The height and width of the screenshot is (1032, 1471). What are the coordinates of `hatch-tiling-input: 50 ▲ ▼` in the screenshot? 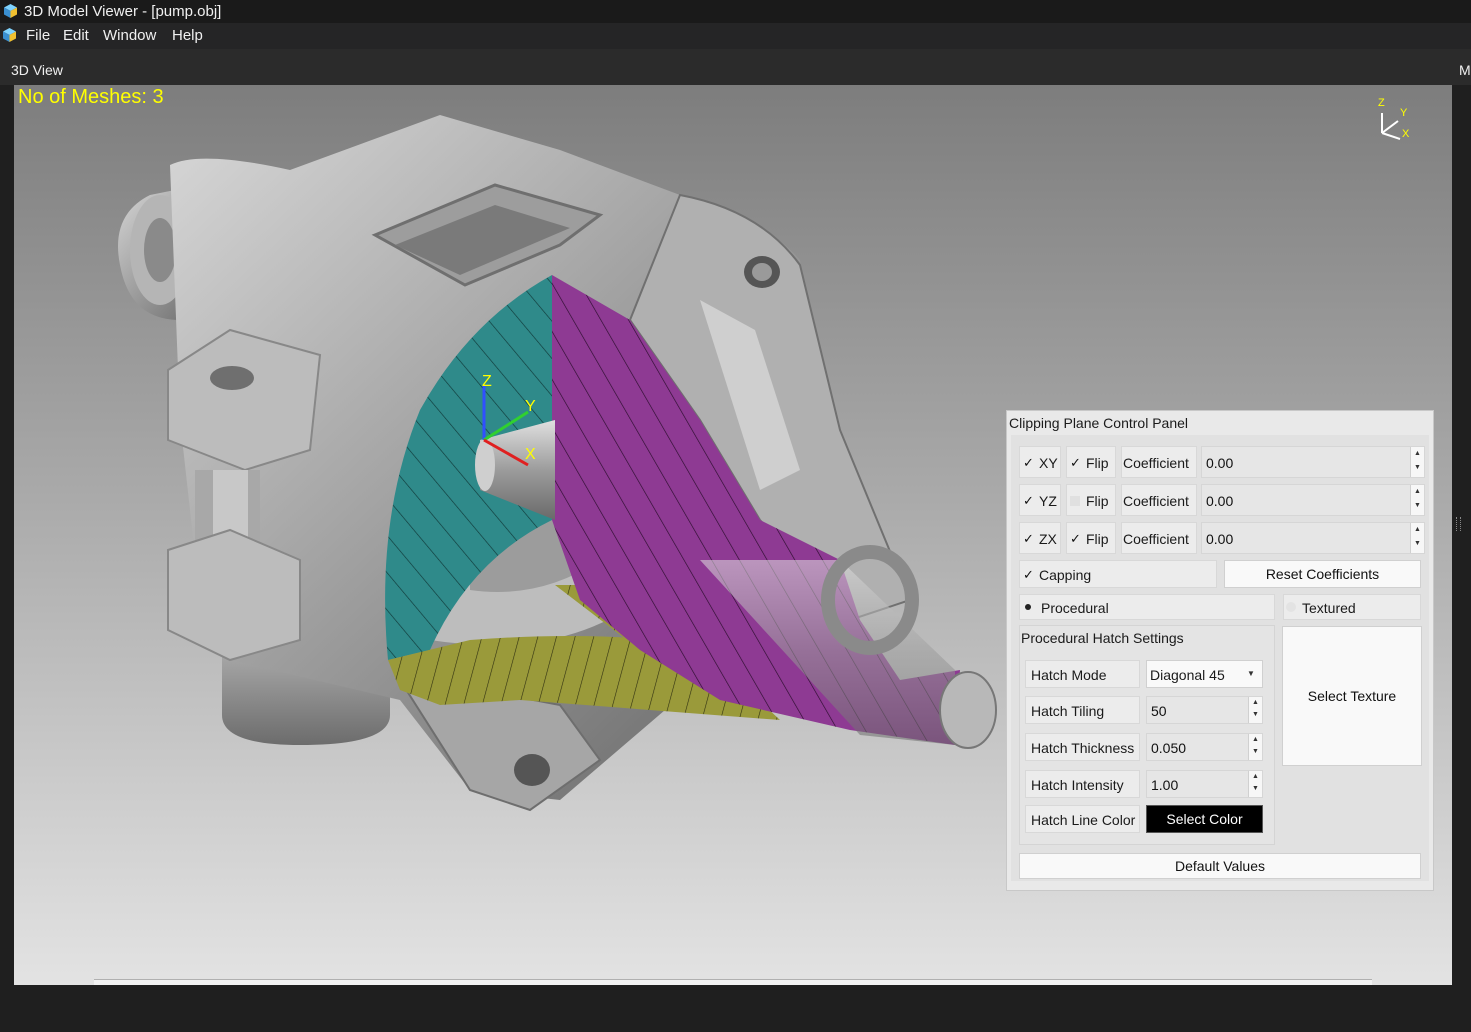 It's located at (1204, 710).